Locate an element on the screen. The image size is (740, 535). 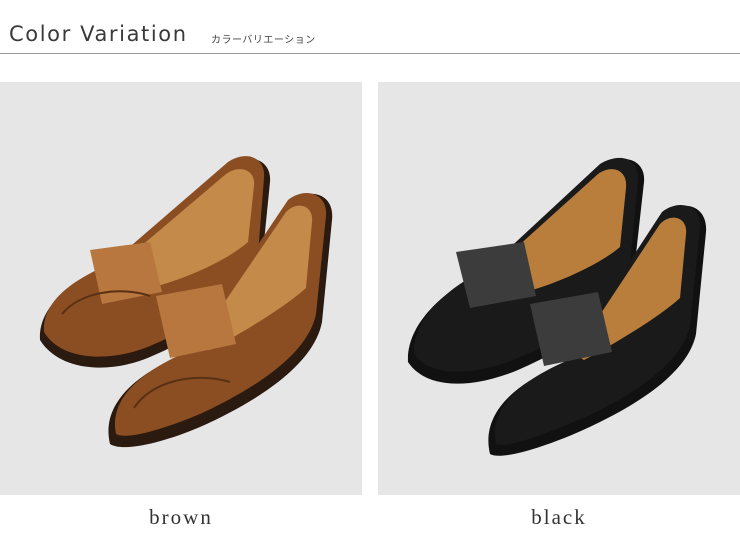
section-header: Color Variation カラーバリエーション is located at coordinates (370, 28).